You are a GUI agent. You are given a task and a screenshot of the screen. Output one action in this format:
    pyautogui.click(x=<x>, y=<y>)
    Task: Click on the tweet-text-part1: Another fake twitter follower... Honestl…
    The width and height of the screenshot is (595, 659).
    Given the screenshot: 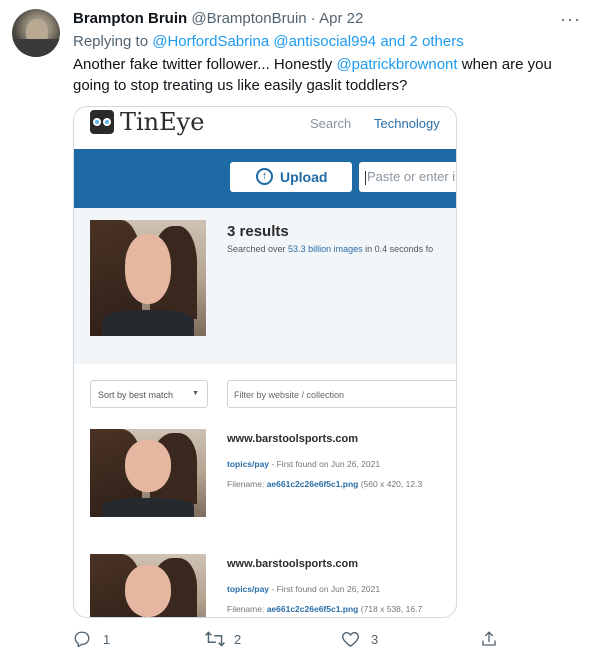 What is the action you would take?
    pyautogui.click(x=205, y=64)
    